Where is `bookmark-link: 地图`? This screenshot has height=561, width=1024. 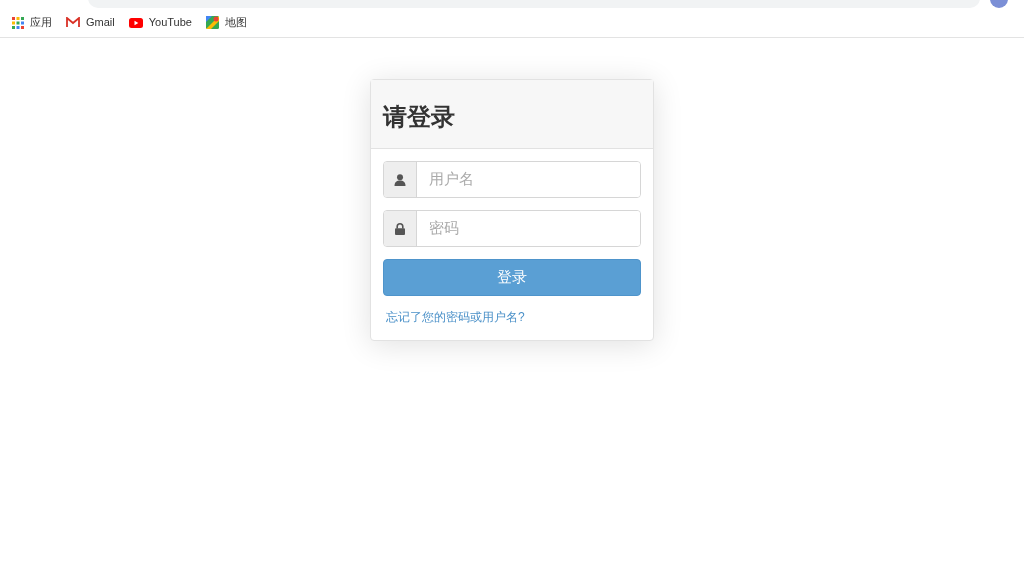 bookmark-link: 地图 is located at coordinates (235, 22).